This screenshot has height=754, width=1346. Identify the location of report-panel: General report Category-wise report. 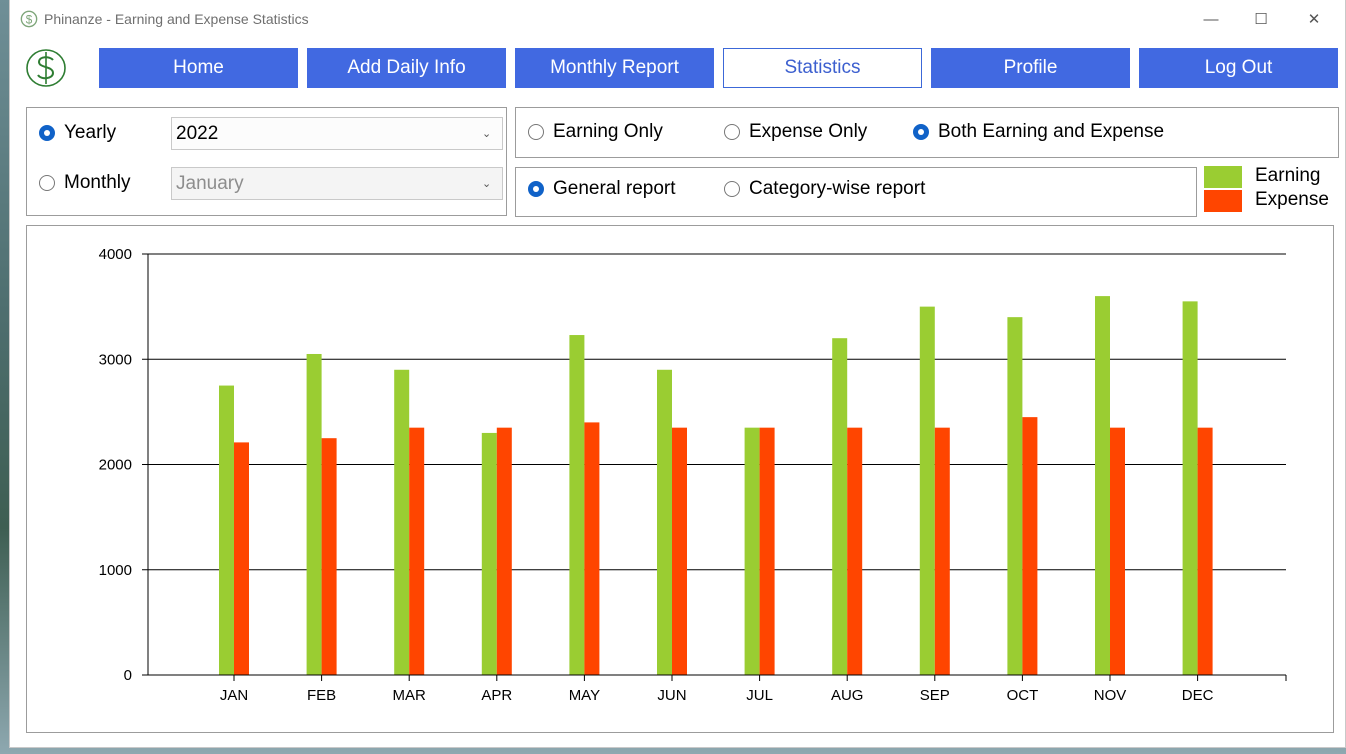
(856, 192).